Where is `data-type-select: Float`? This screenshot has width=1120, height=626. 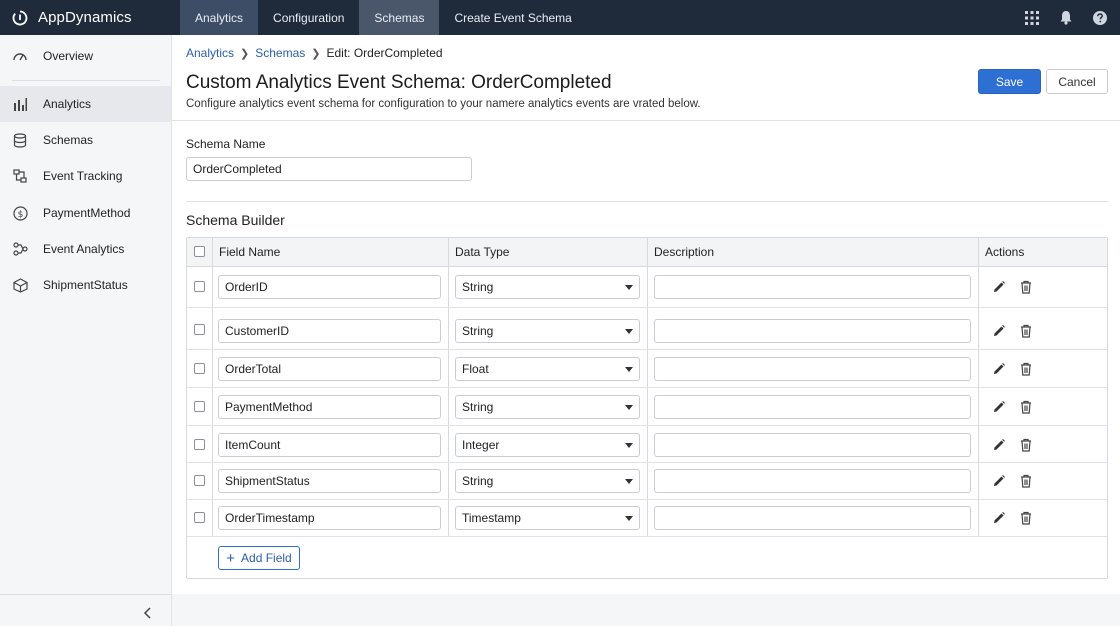
data-type-select: Float is located at coordinates (547, 369).